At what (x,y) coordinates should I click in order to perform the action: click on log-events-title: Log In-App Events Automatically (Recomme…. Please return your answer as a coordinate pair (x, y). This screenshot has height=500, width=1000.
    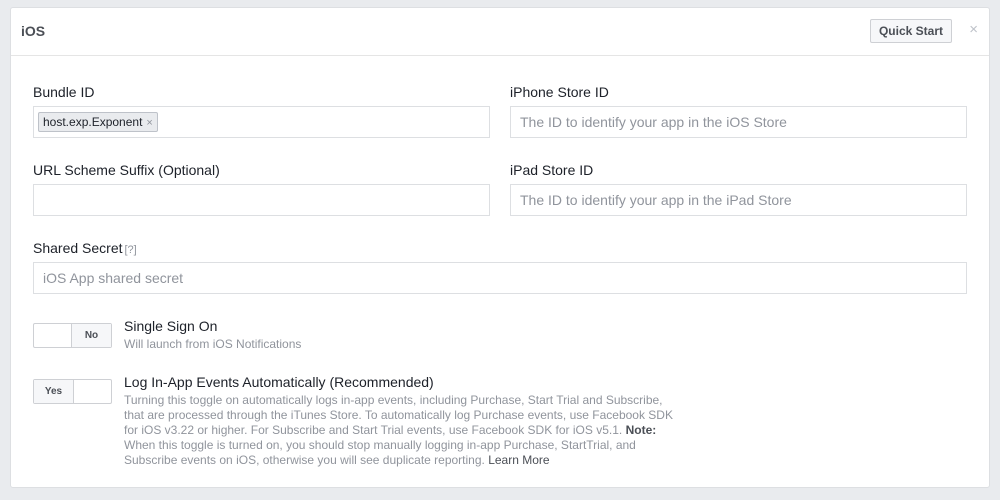
    Looking at the image, I should click on (279, 382).